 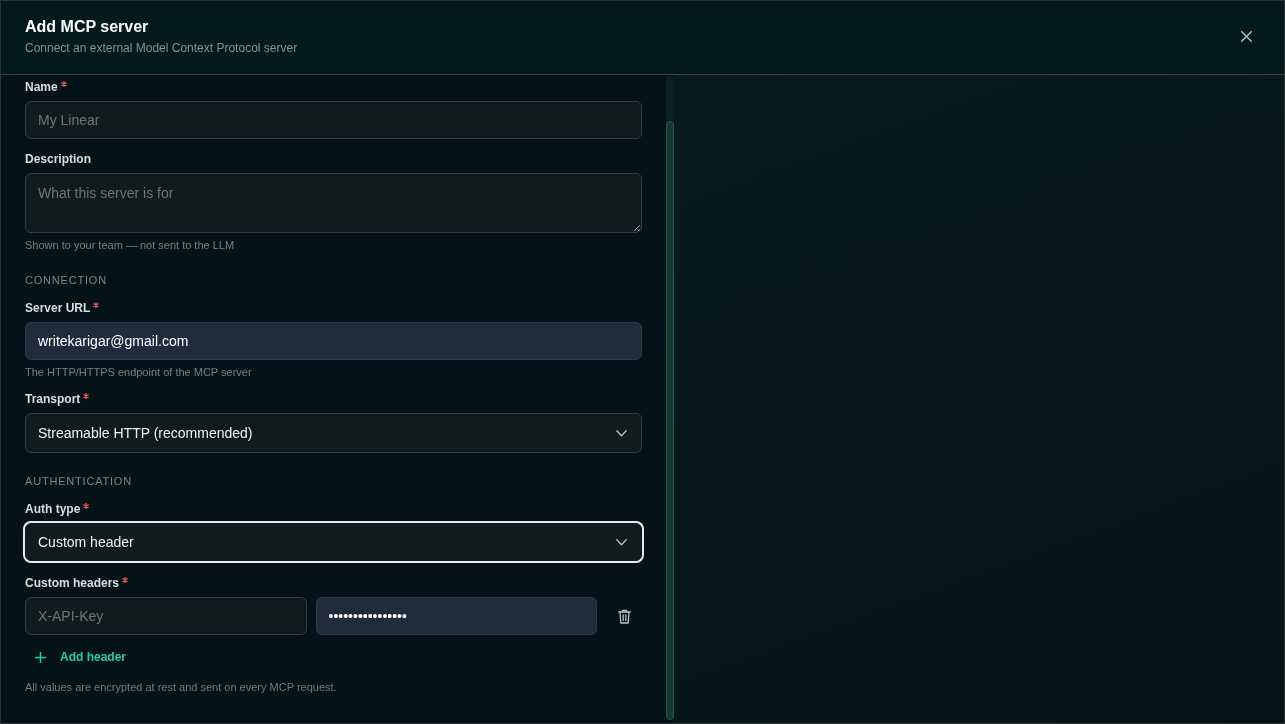 What do you see at coordinates (58, 159) in the screenshot?
I see `field-label: Description` at bounding box center [58, 159].